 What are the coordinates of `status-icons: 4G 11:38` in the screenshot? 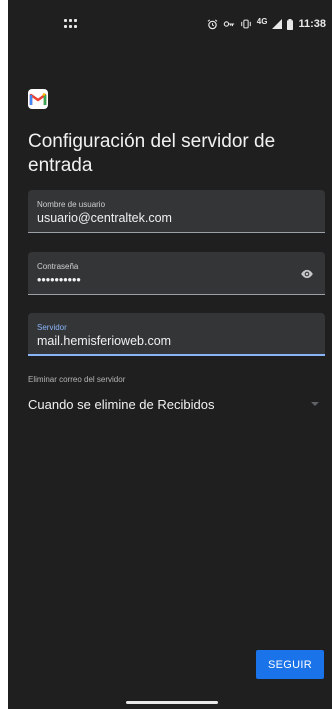 It's located at (266, 24).